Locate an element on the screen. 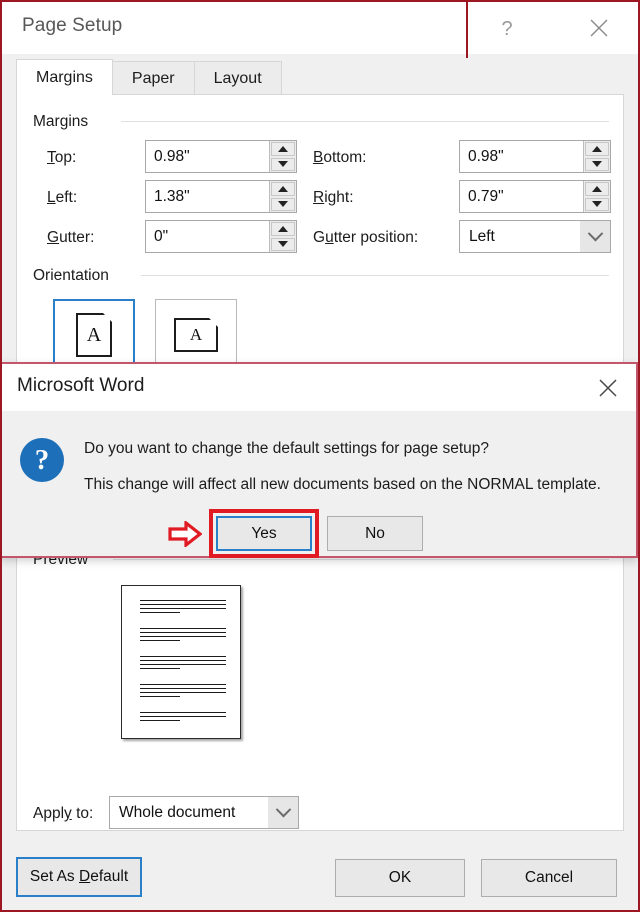  gutter-decrease-icon is located at coordinates (283, 244).